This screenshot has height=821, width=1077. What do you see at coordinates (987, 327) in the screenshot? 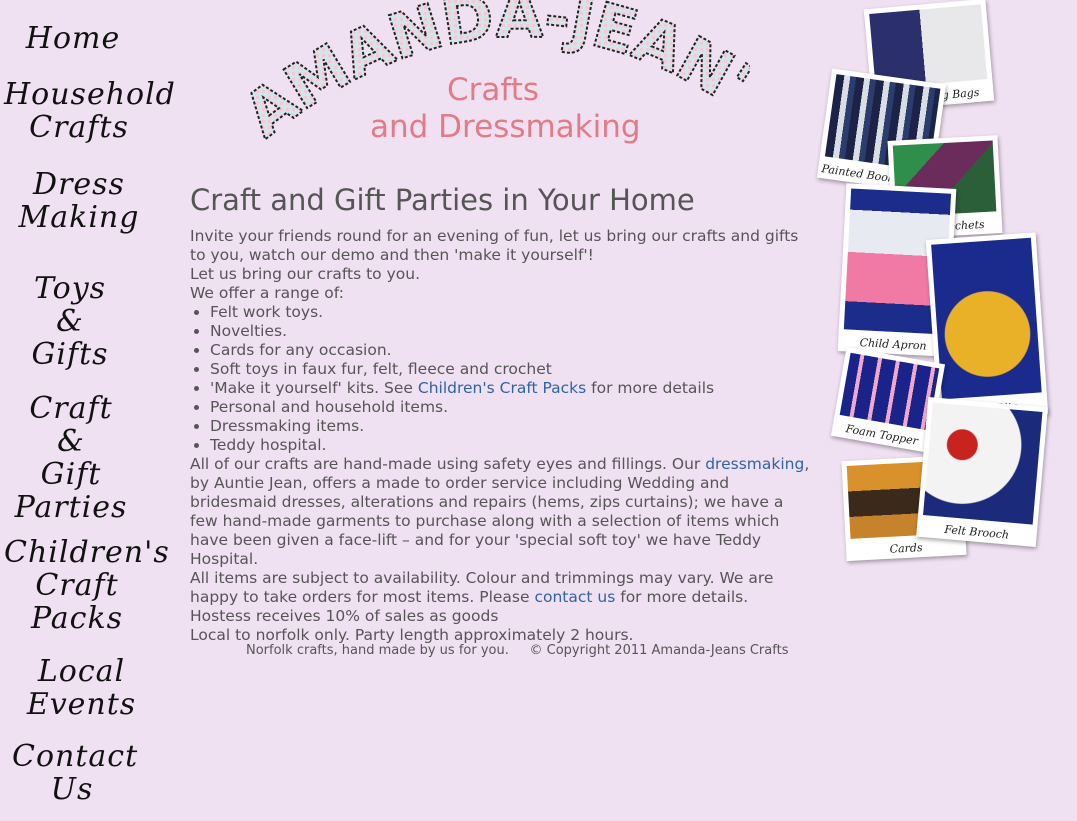
I see `photo-hair-bits: Hair Bits` at bounding box center [987, 327].